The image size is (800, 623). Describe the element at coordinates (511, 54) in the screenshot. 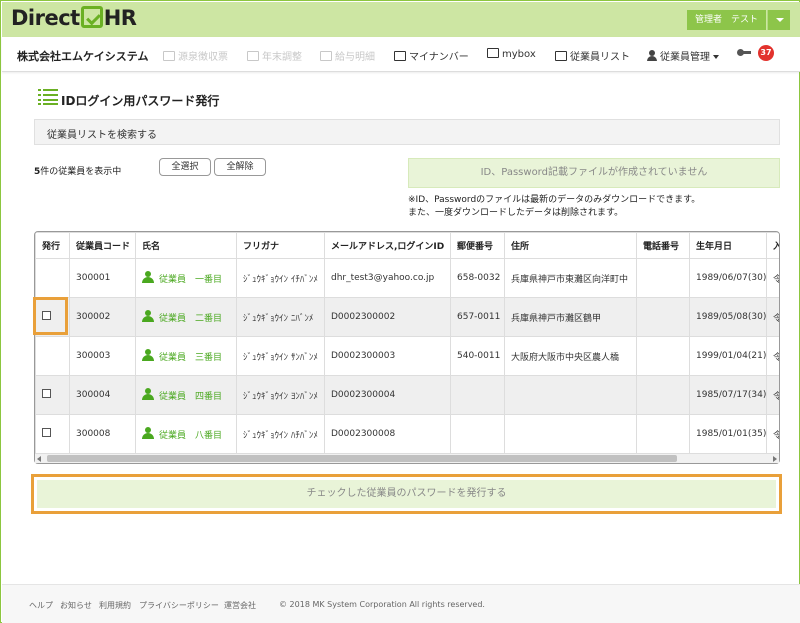

I see `nav-item-mybox: mybox` at that location.